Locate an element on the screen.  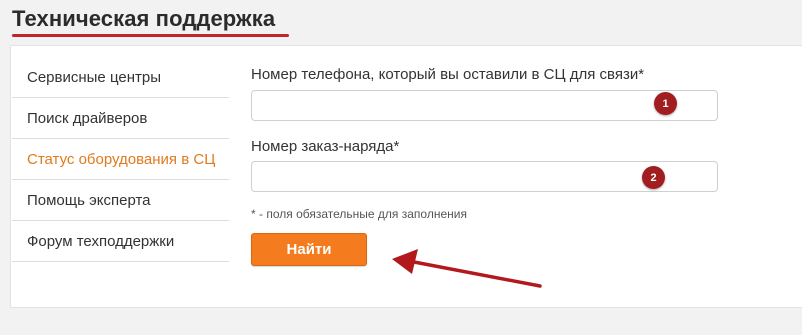
required-fields-note: * - поля обязательные для заполнения is located at coordinates (359, 214).